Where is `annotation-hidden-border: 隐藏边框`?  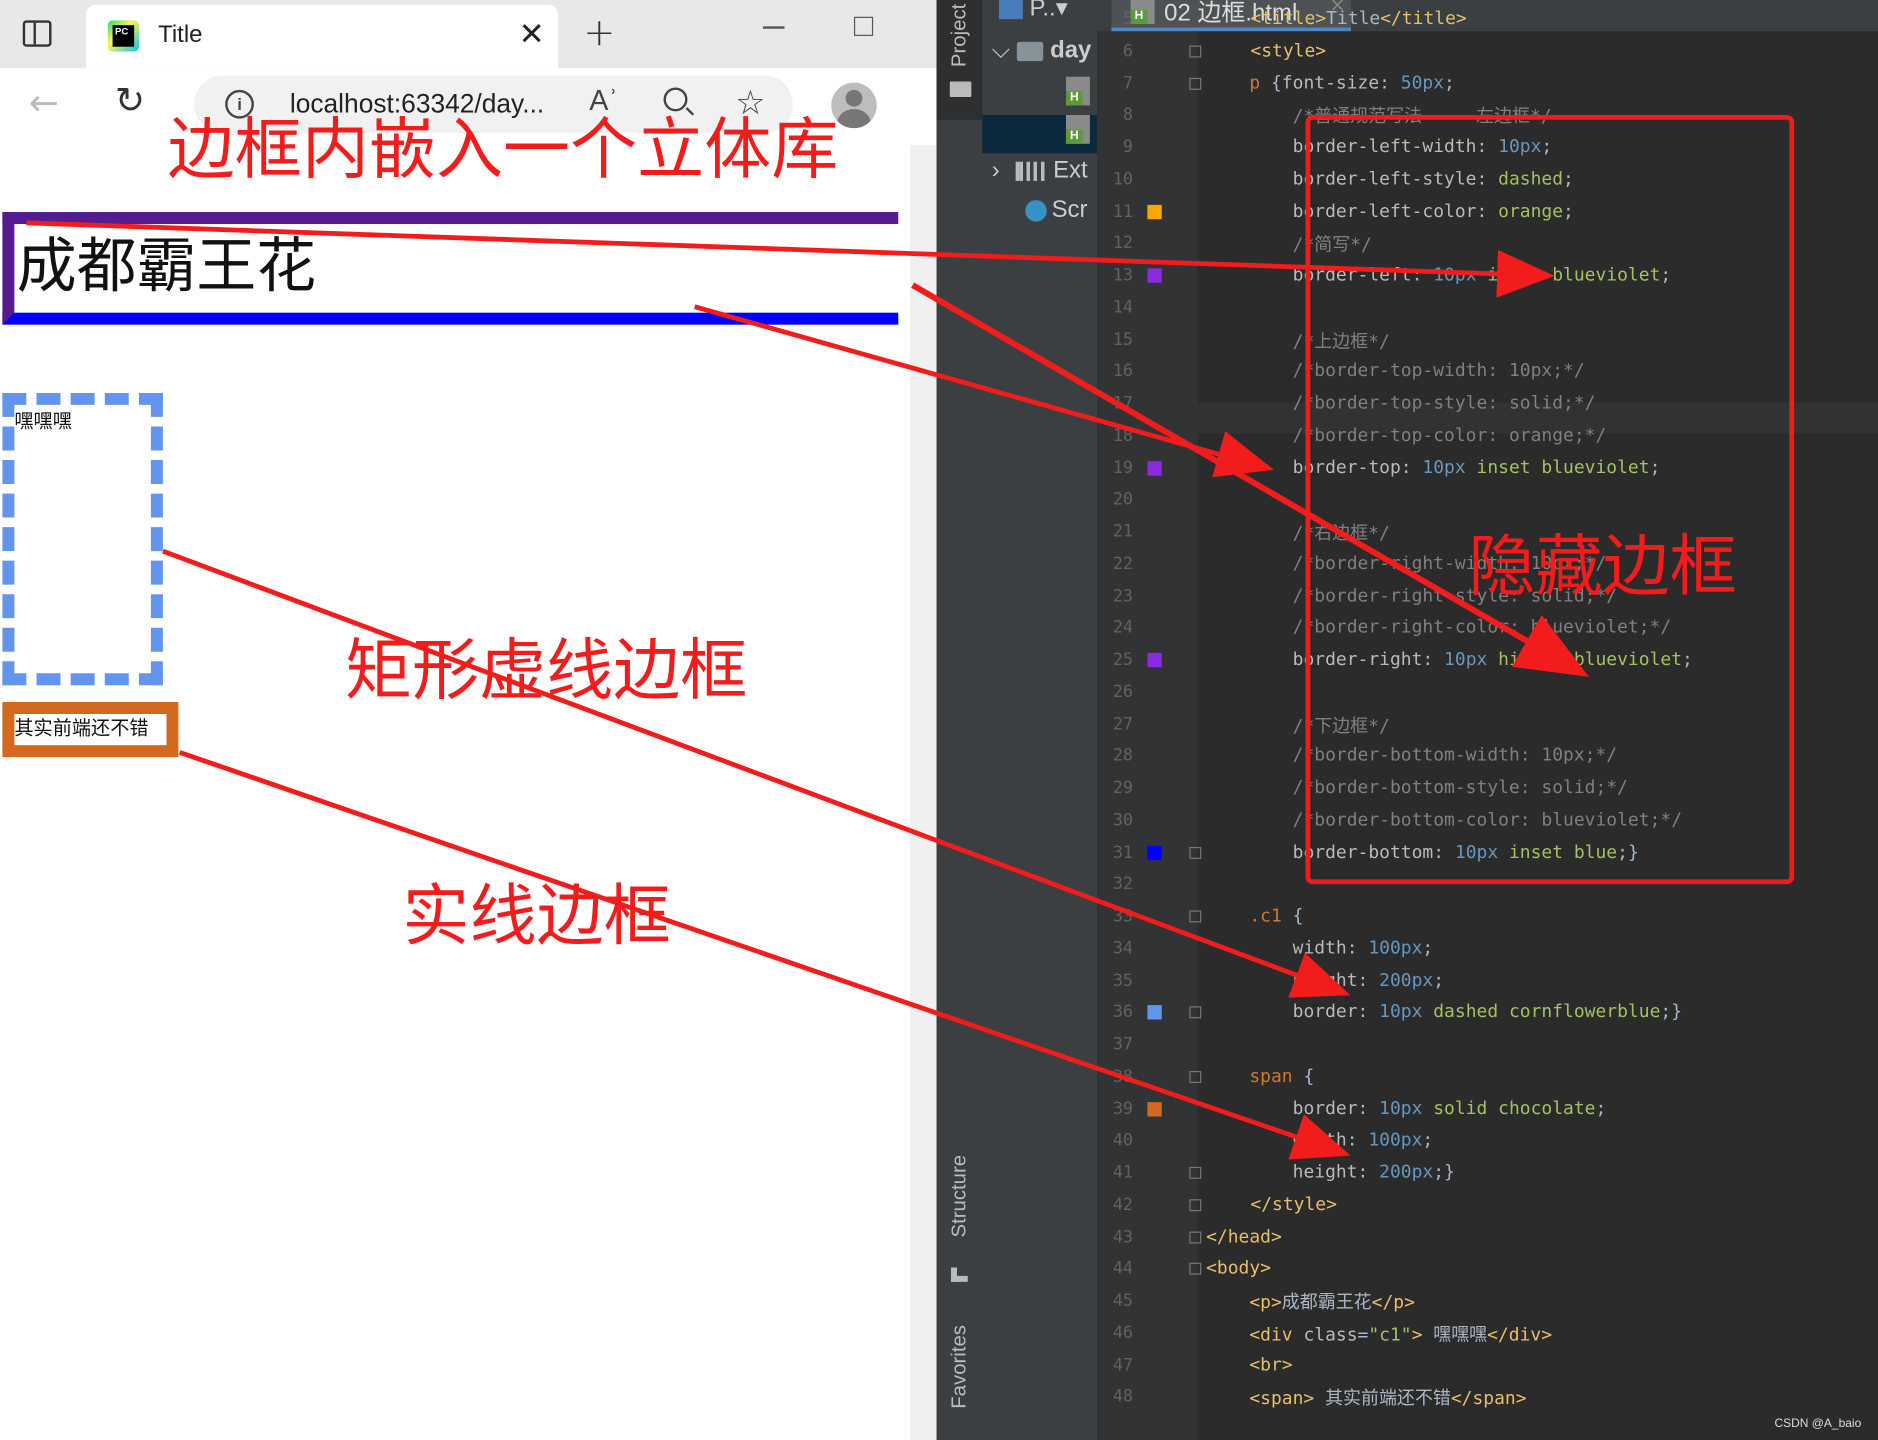
annotation-hidden-border: 隐藏边框 is located at coordinates (1602, 567).